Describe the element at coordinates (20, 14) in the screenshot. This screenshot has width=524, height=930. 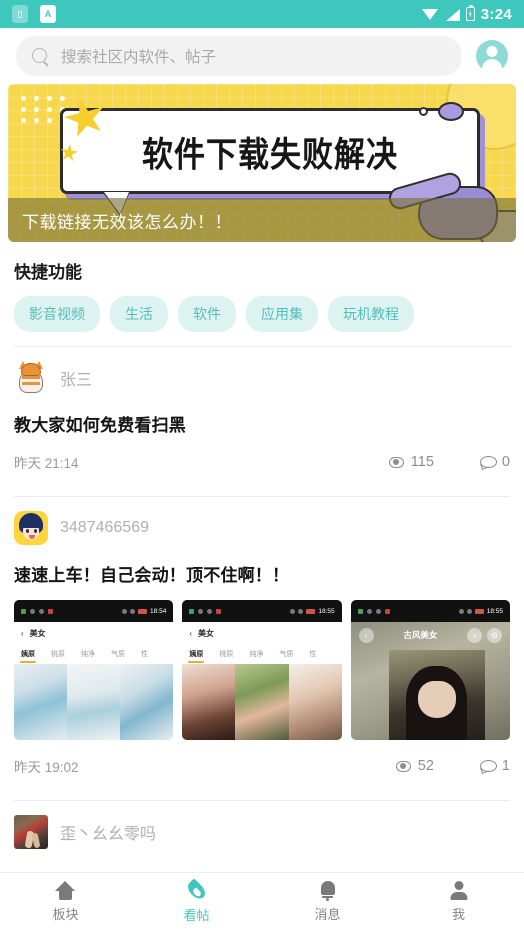
I see `battery-saver-notification-icon: ▯` at that location.